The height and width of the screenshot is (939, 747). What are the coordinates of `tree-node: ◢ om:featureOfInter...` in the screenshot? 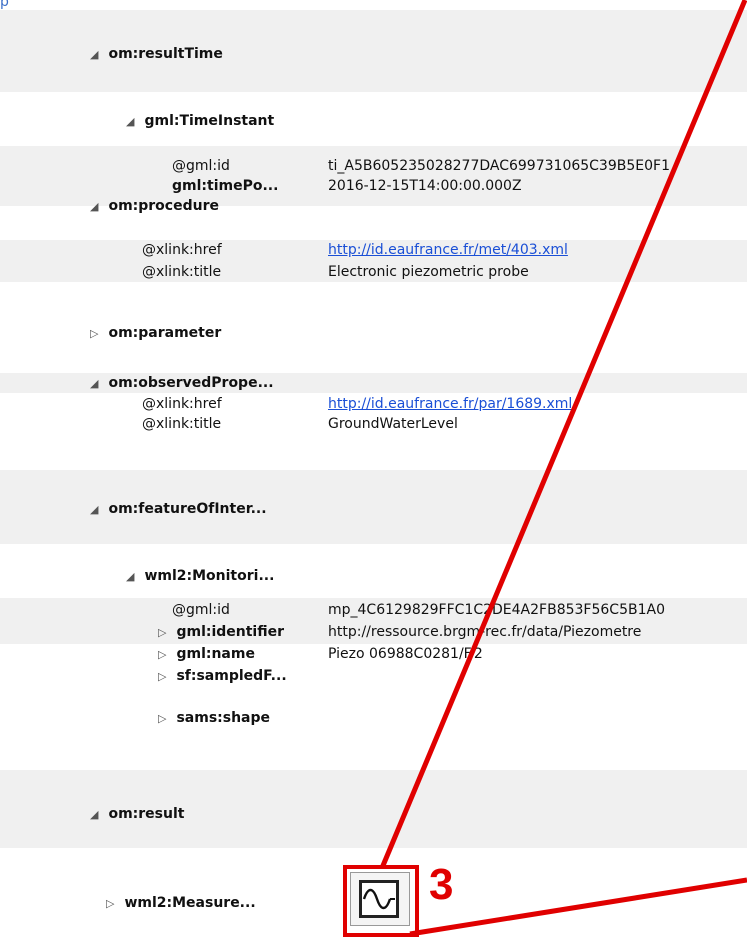 It's located at (178, 509).